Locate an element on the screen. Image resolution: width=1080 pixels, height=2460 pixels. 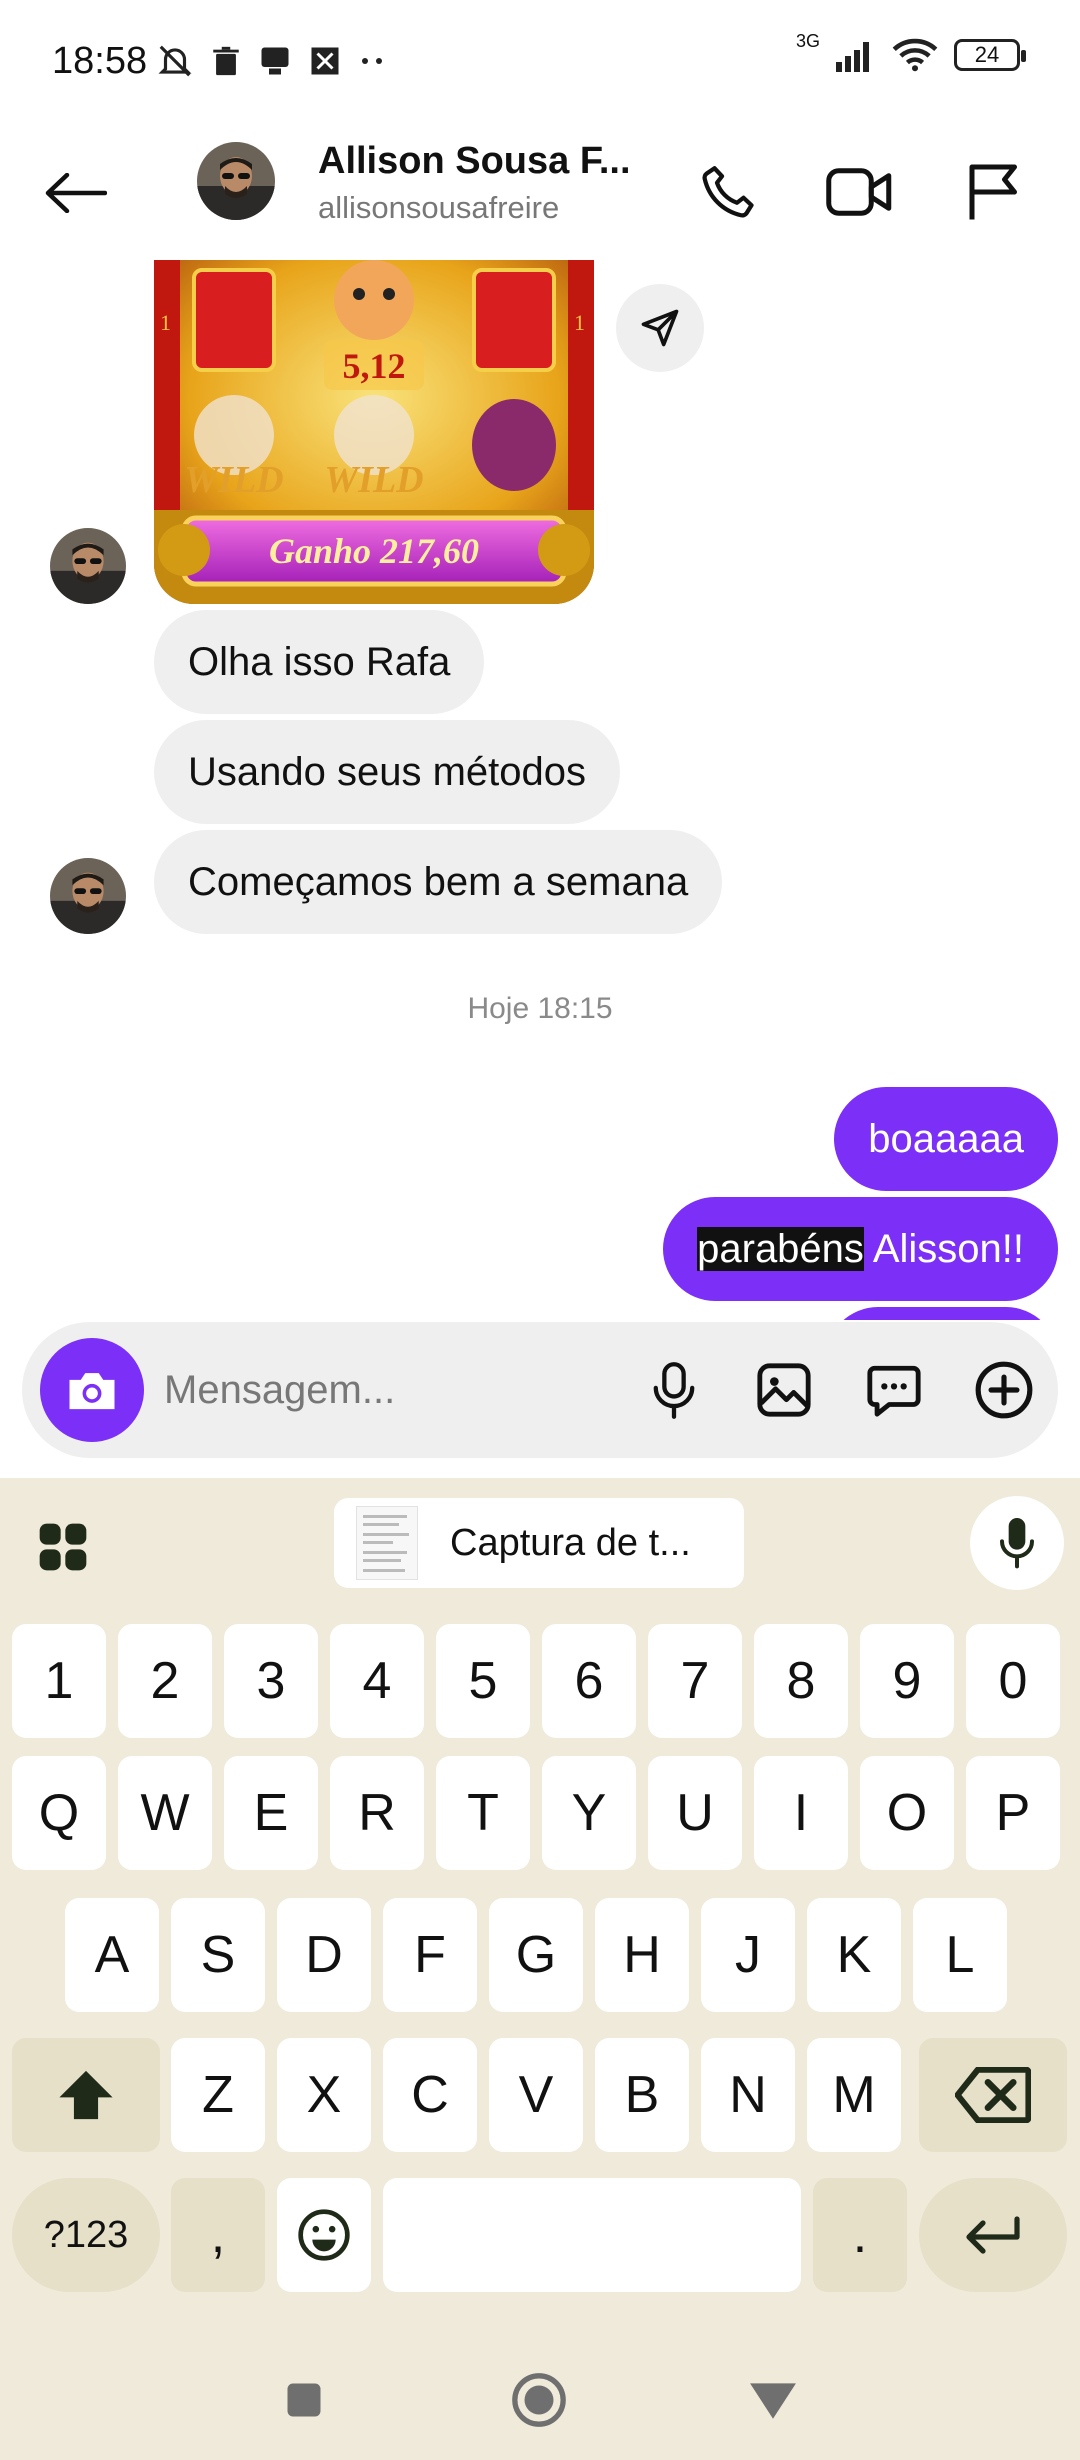
trash-icon is located at coordinates (226, 61).